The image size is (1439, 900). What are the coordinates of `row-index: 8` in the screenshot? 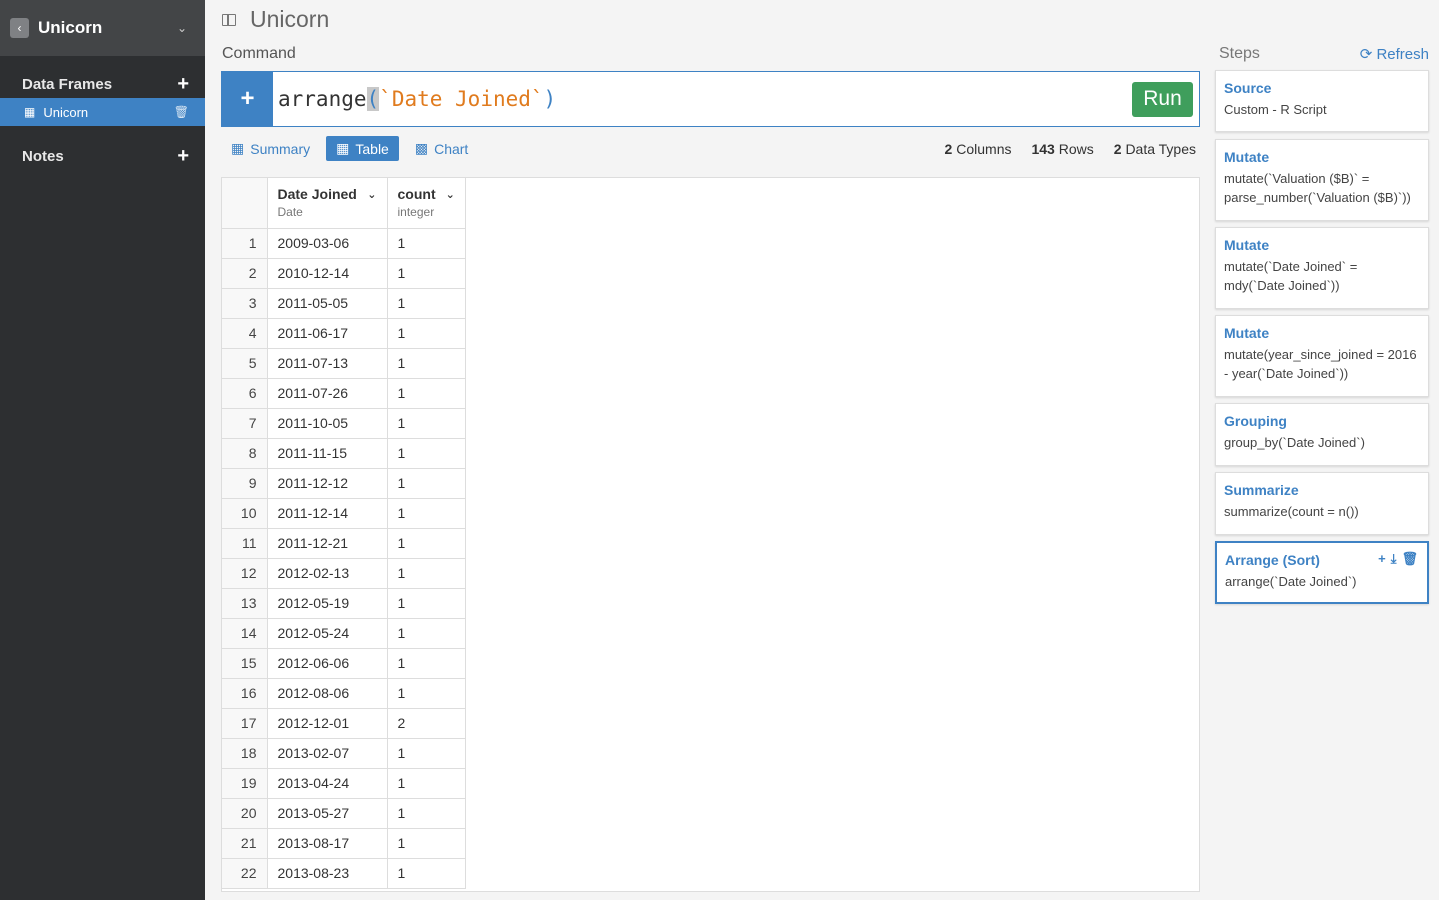 It's located at (244, 453).